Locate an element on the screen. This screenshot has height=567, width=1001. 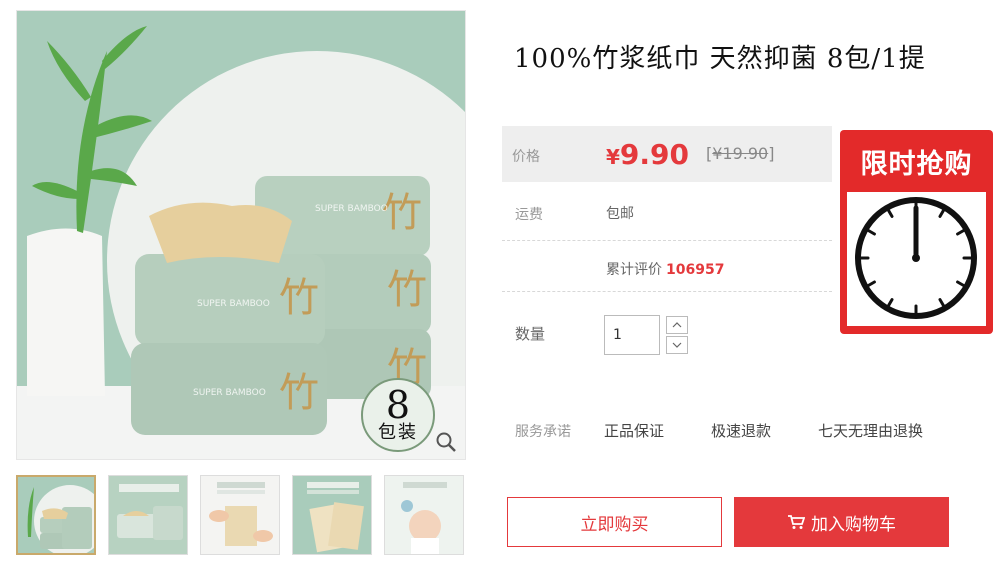
price-row: 价格 ¥9.90 [¥19.90] is located at coordinates (667, 154).